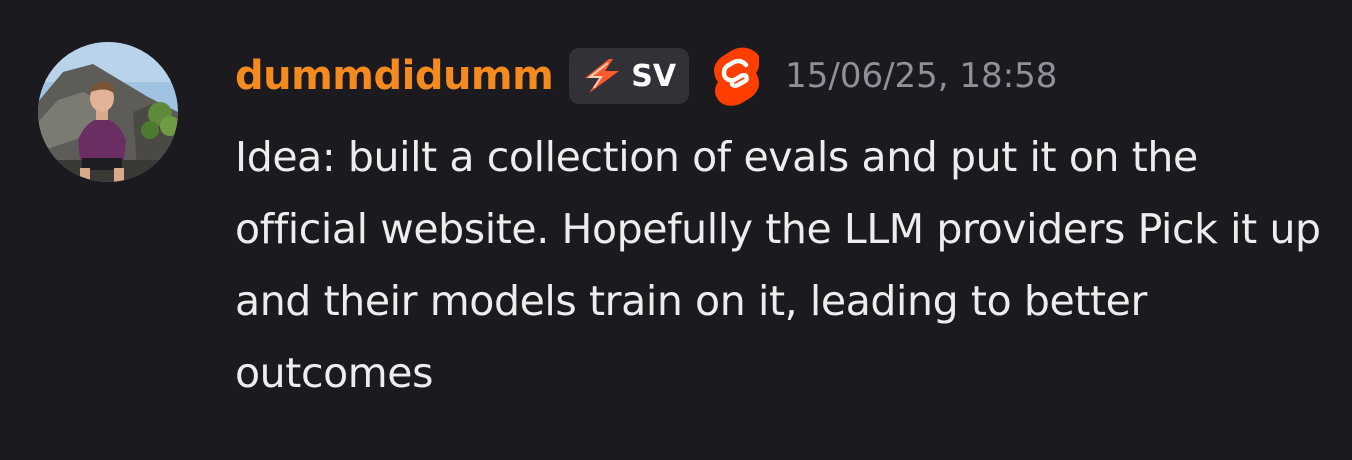 Image resolution: width=1352 pixels, height=460 pixels. What do you see at coordinates (602, 76) in the screenshot?
I see `lightning-bolt-icon` at bounding box center [602, 76].